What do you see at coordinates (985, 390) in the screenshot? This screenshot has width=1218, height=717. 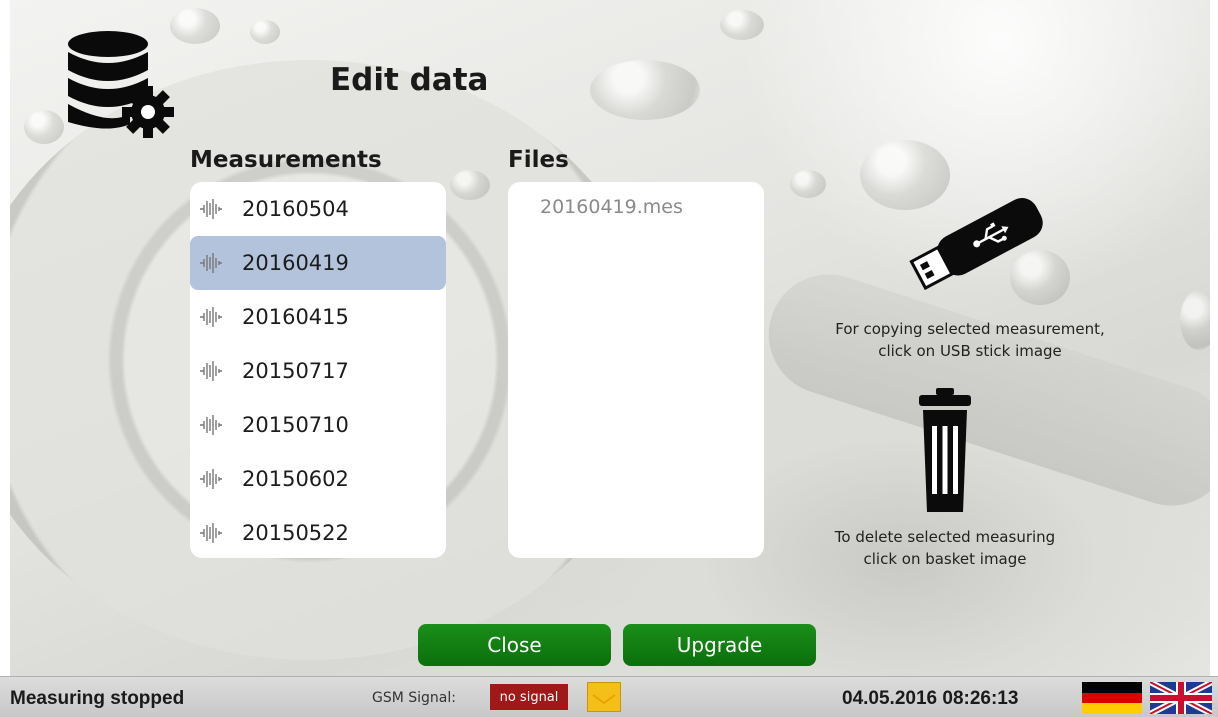 I see `disk-arm` at bounding box center [985, 390].